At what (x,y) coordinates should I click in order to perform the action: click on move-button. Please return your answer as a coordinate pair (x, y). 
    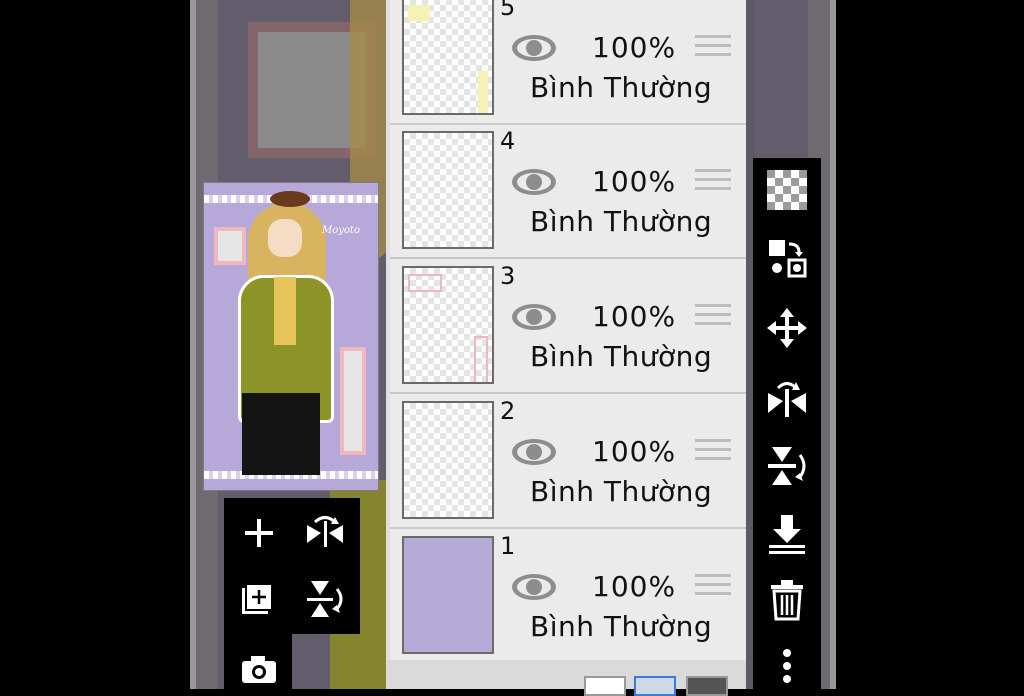
    Looking at the image, I should click on (787, 328).